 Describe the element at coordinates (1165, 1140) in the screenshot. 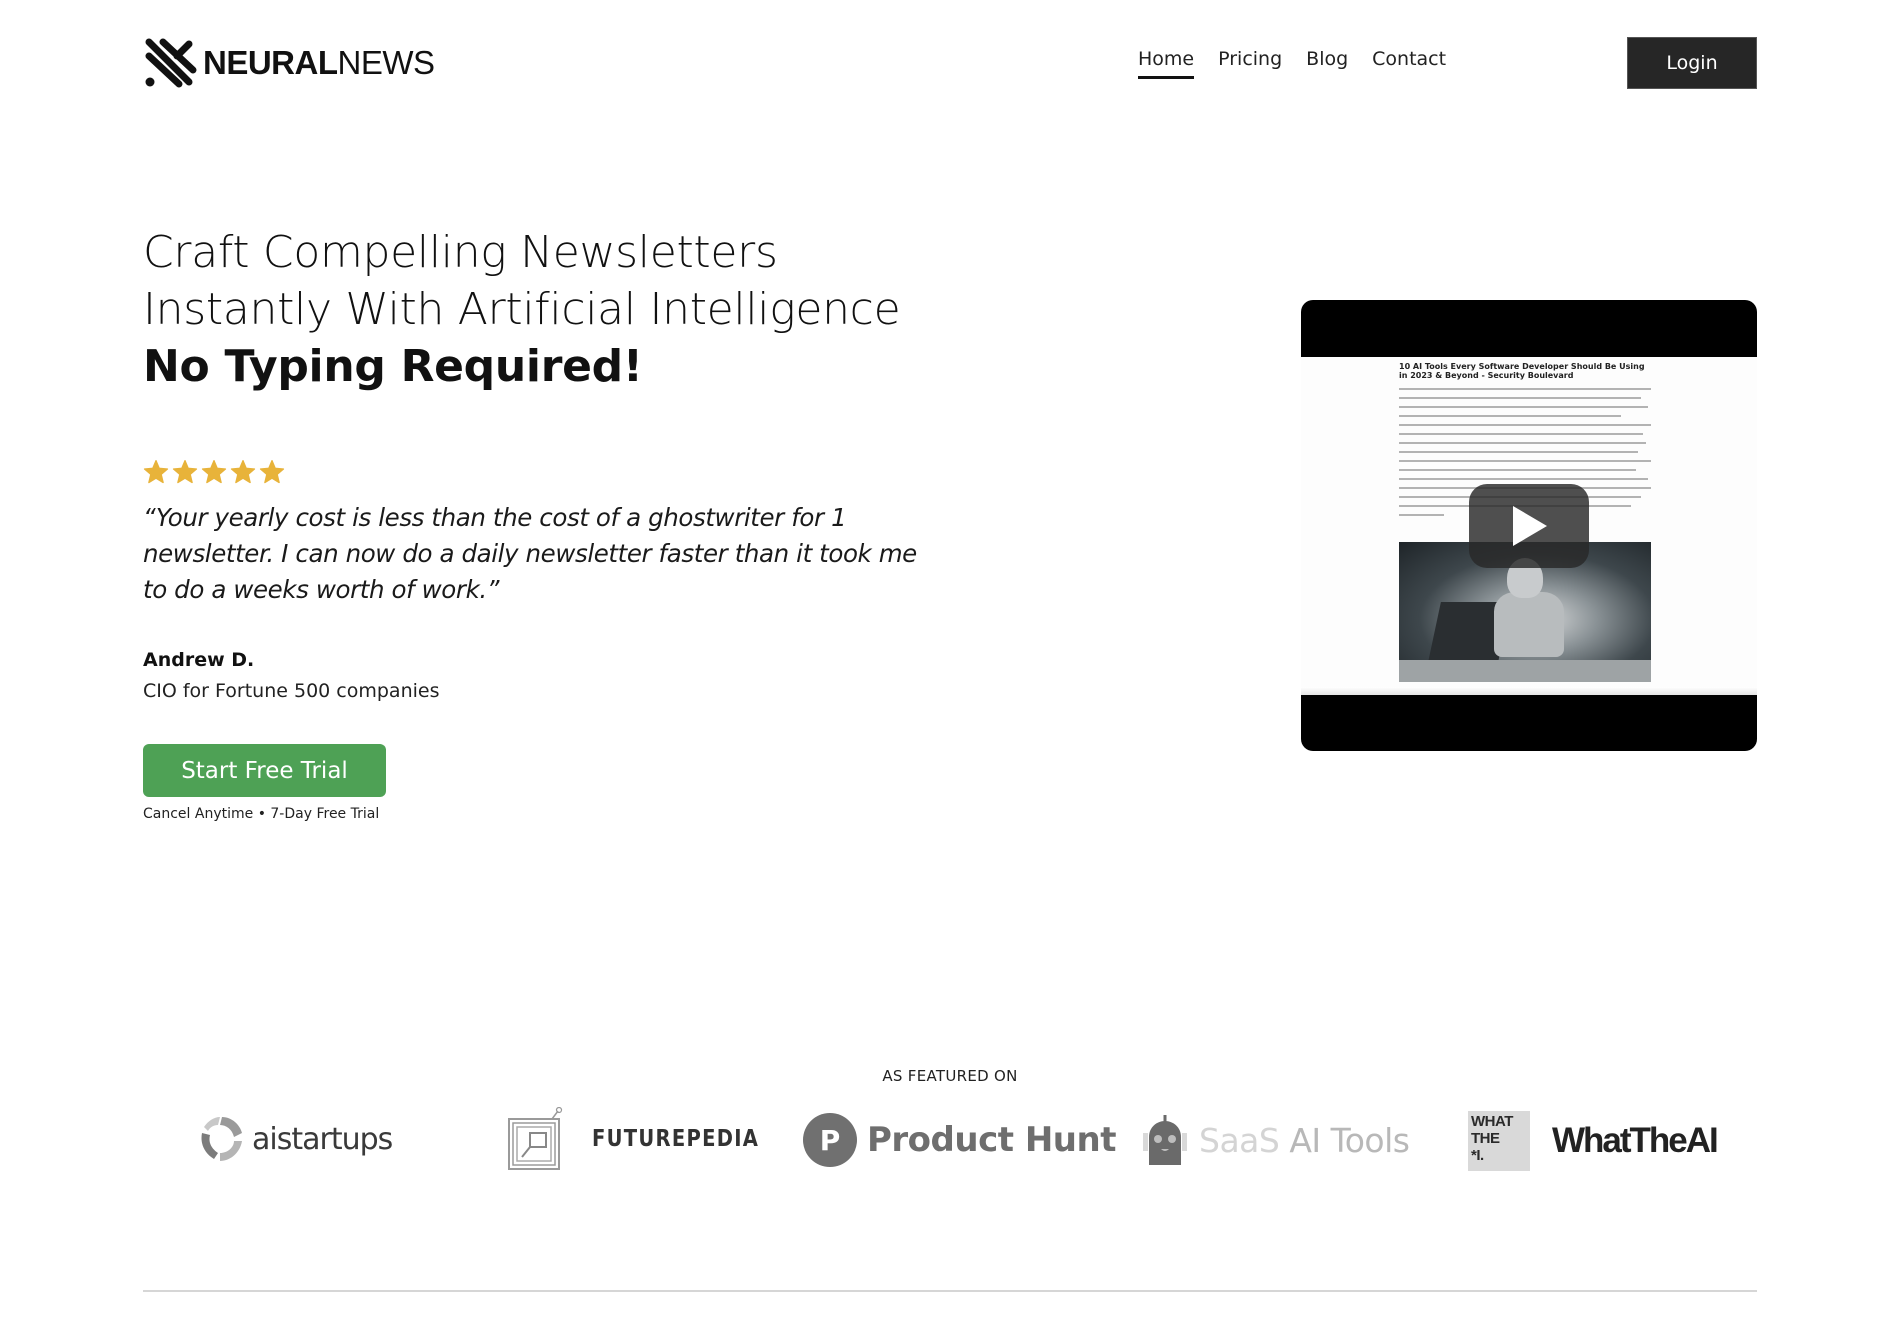

I see `robot-icon` at that location.